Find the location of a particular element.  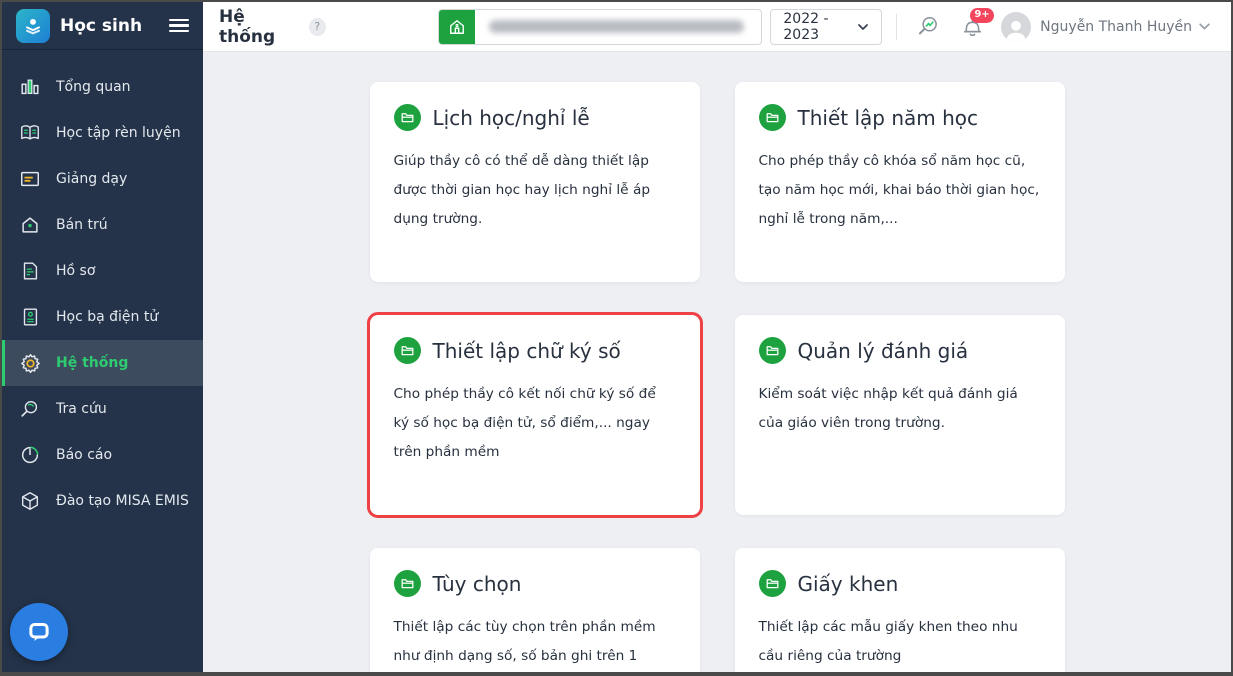

gear-icon is located at coordinates (30, 363).